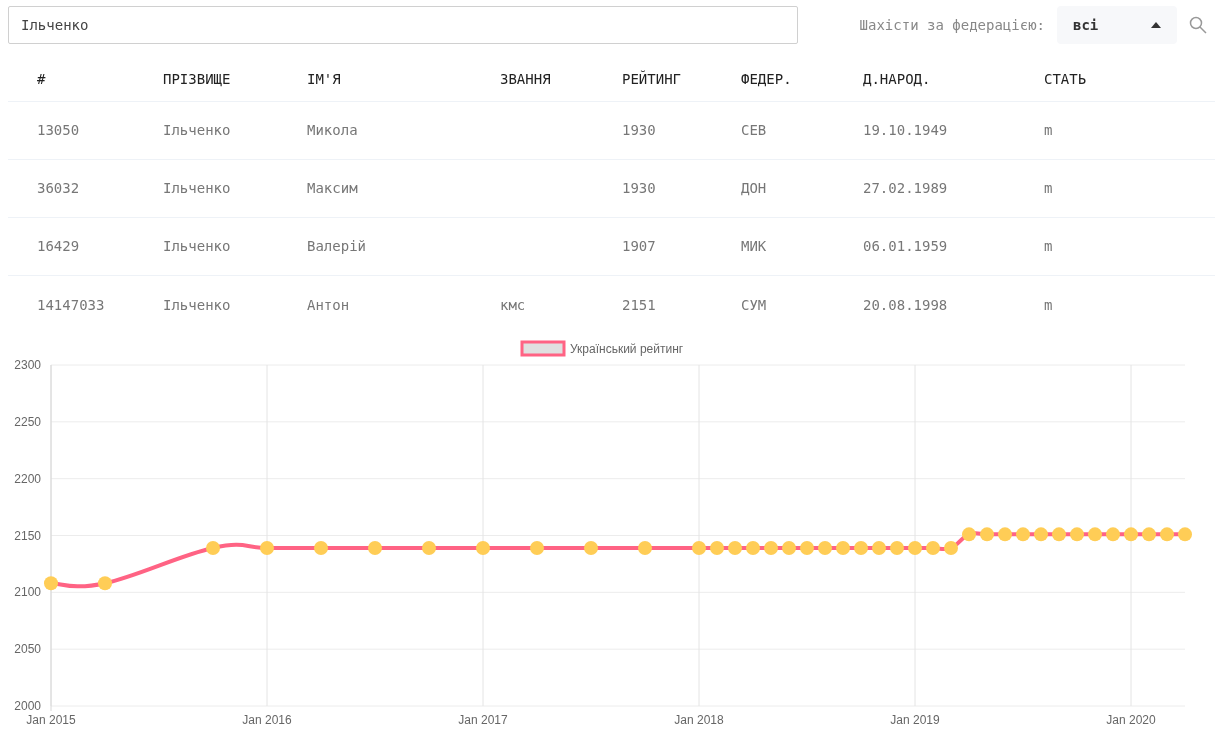 The height and width of the screenshot is (733, 1223). Describe the element at coordinates (1117, 25) in the screenshot. I see `federation-select: всі` at that location.